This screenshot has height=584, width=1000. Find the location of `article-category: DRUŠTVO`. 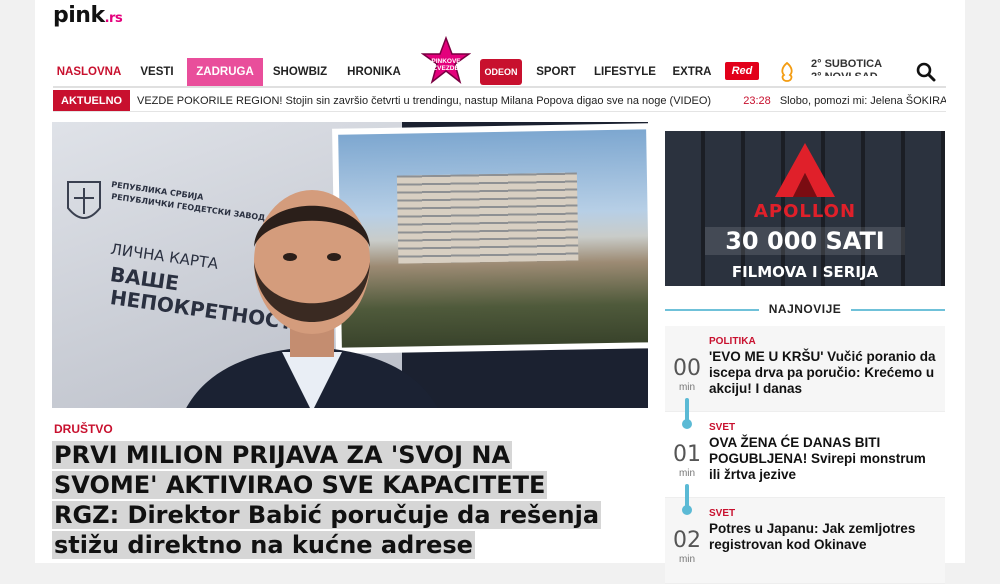

article-category: DRUŠTVO is located at coordinates (83, 429).